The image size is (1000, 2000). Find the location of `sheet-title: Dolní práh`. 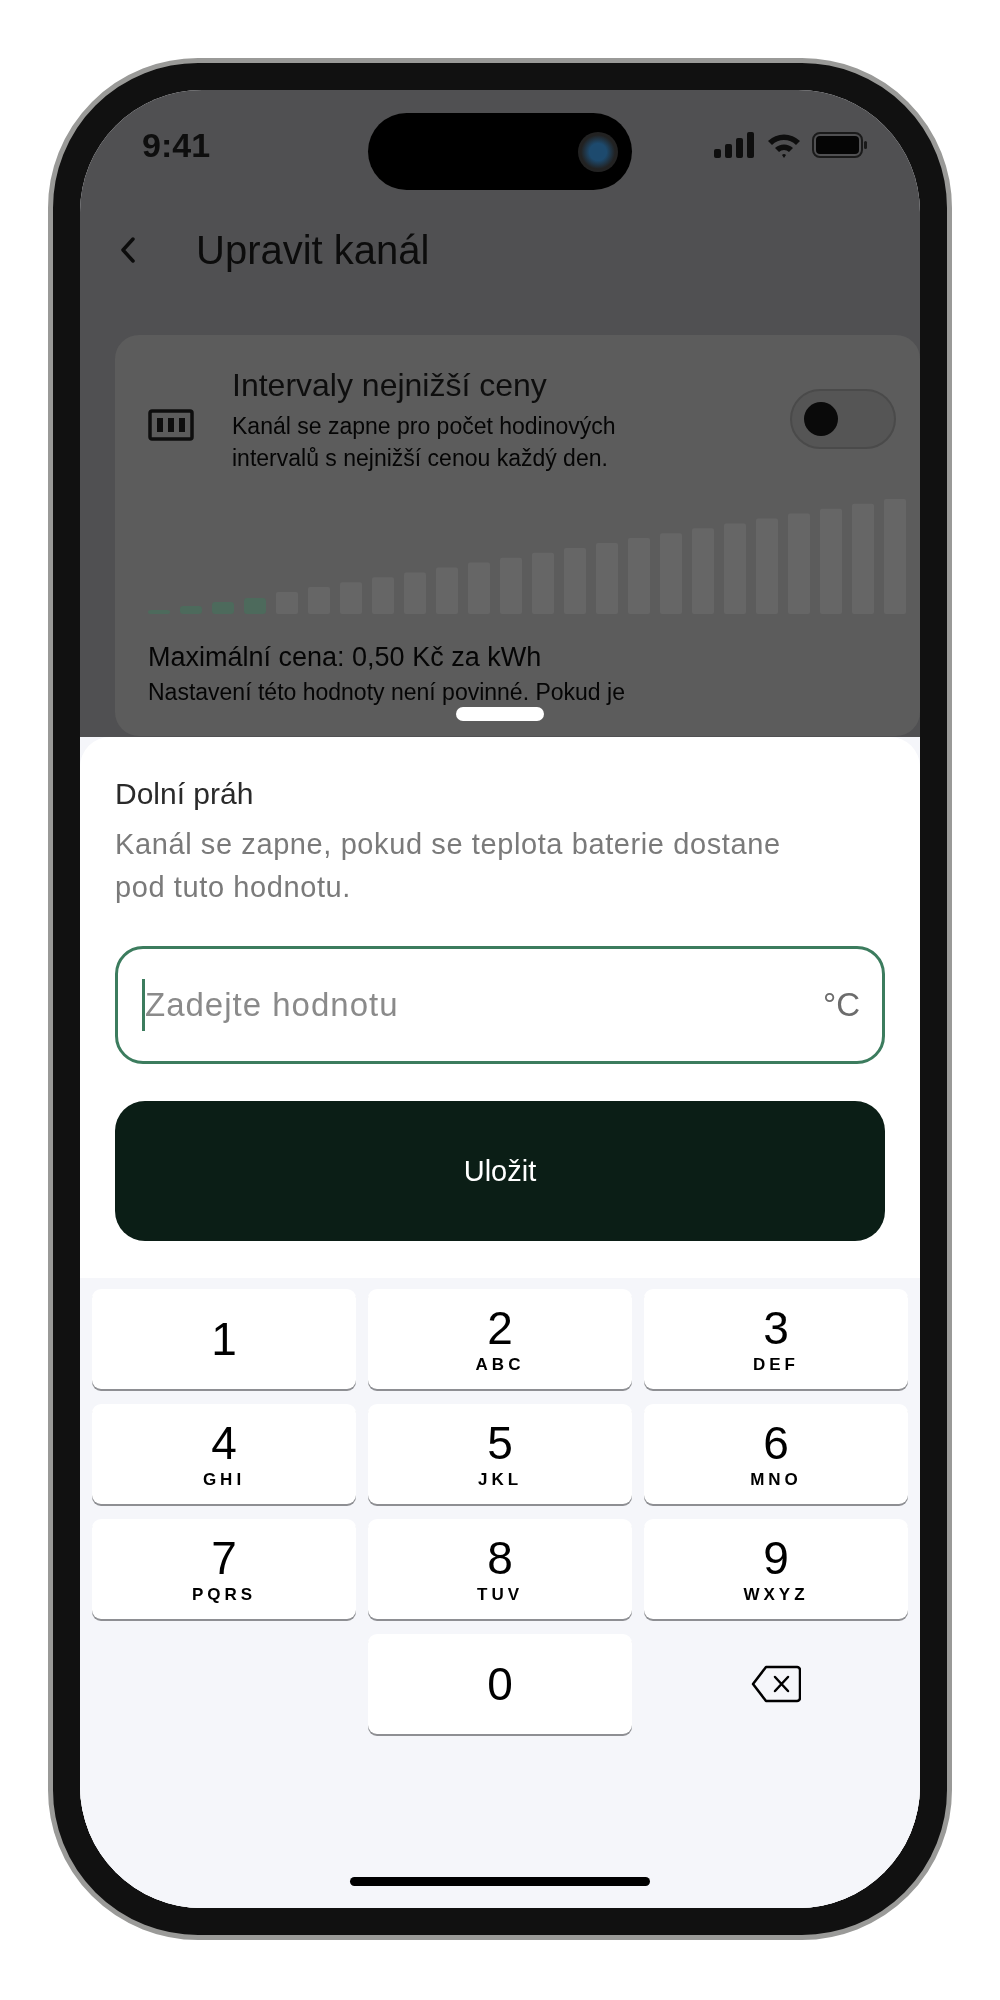

sheet-title: Dolní práh is located at coordinates (185, 794).